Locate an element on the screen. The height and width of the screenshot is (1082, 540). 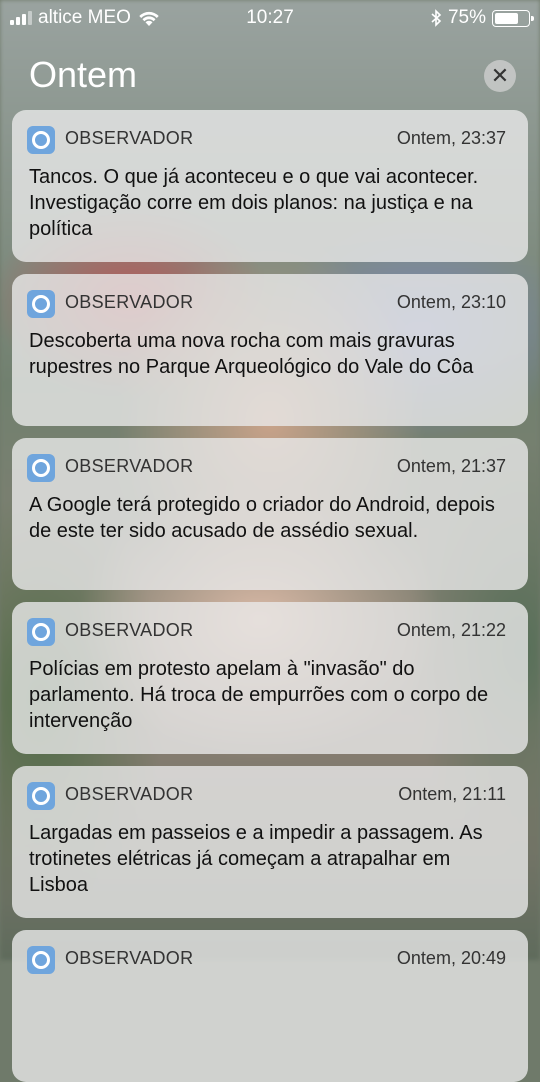
notification-time: Ontem, 21:22 is located at coordinates (451, 630).